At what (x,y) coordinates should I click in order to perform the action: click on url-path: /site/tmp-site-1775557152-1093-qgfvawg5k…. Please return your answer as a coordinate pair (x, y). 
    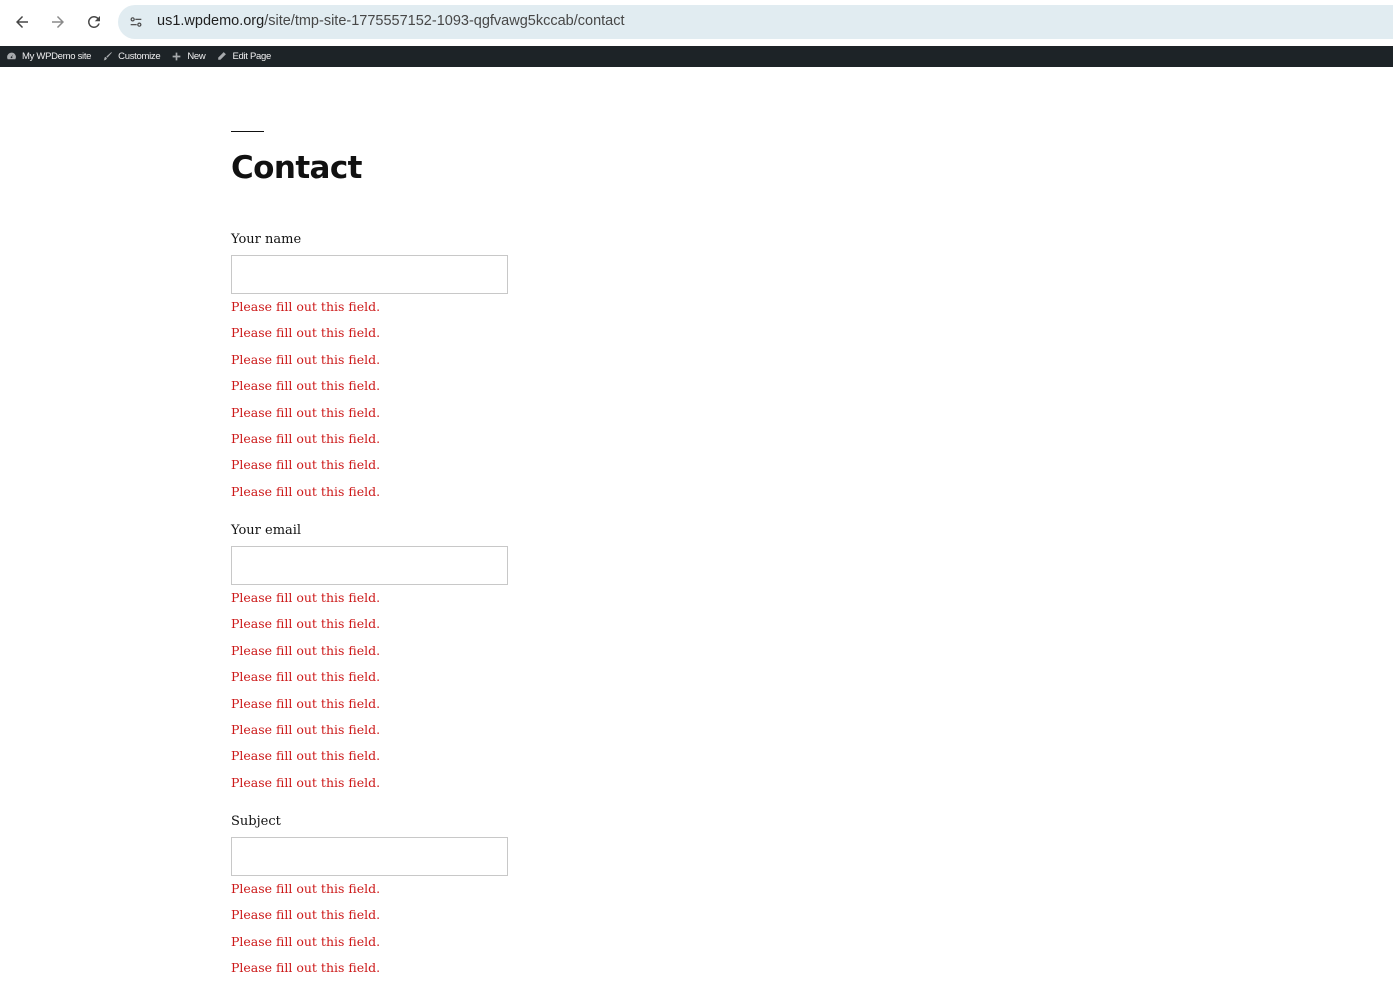
    Looking at the image, I should click on (444, 21).